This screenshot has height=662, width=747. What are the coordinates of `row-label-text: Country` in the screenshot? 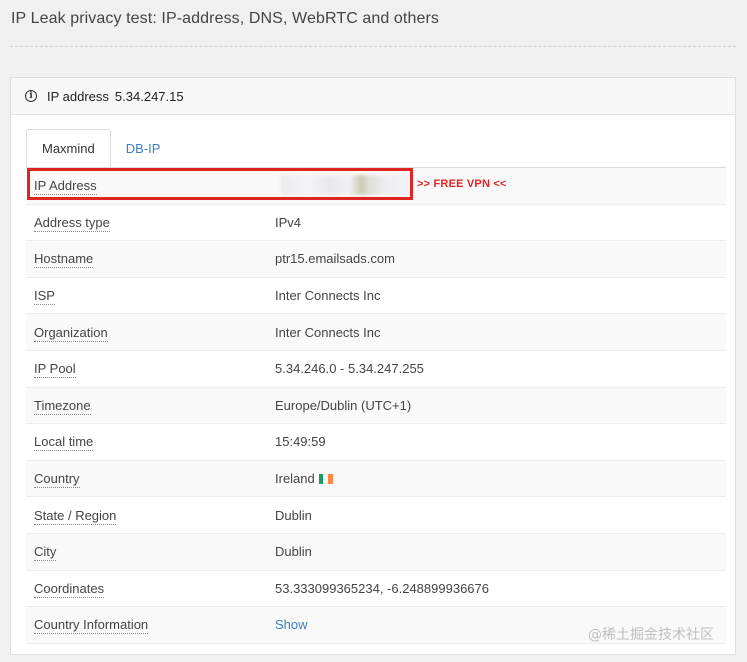 It's located at (57, 480).